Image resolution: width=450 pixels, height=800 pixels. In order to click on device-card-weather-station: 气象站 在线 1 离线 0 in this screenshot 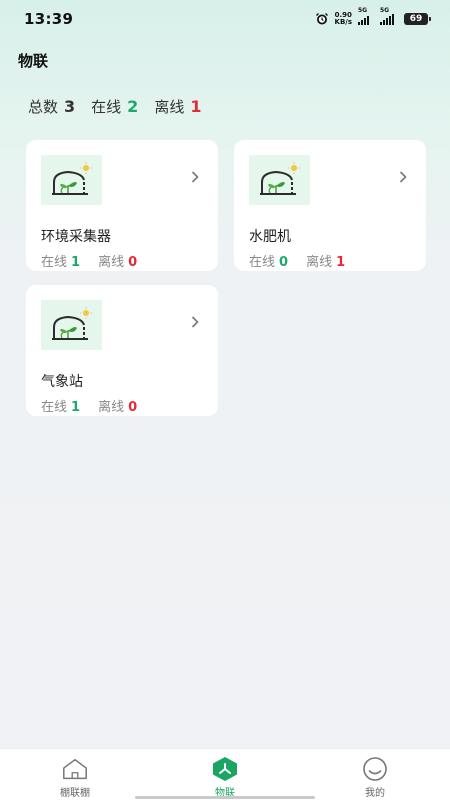, I will do `click(122, 350)`.